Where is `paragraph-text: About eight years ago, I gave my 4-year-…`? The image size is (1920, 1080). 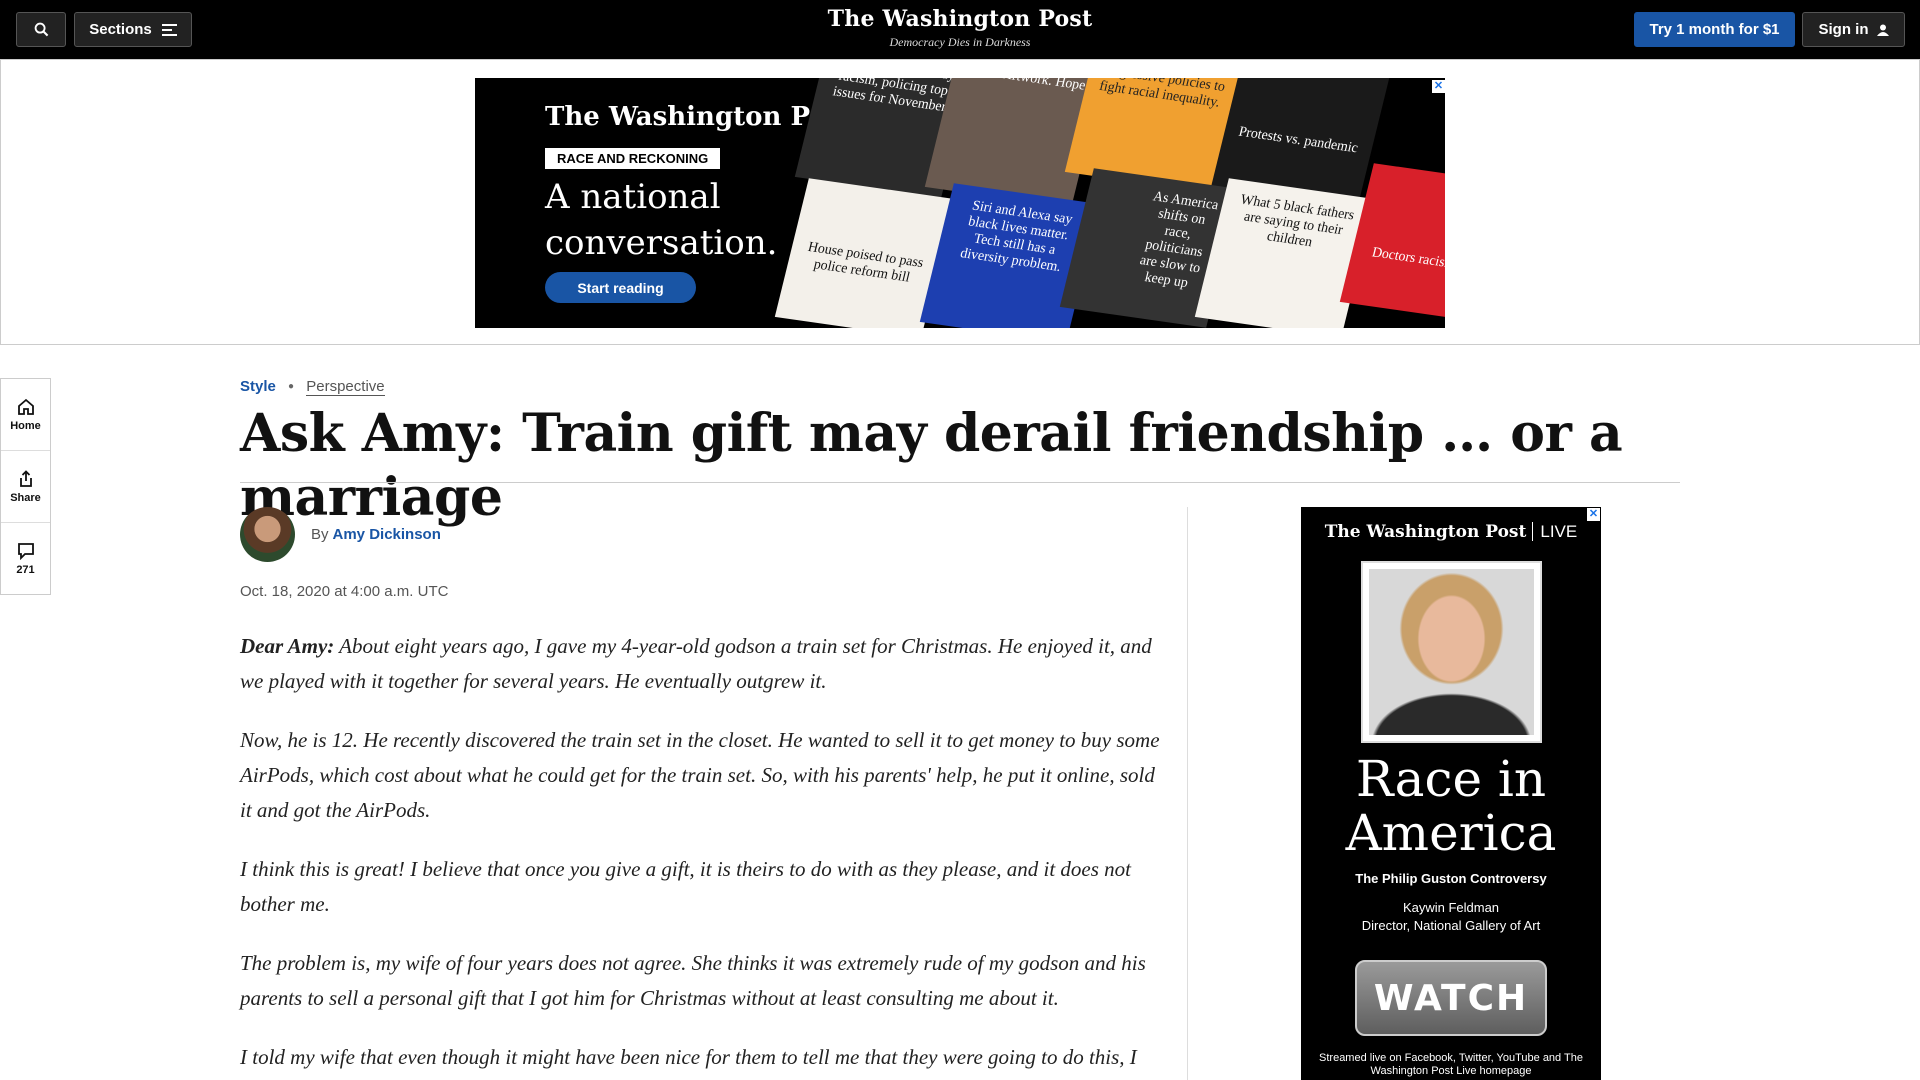 paragraph-text: About eight years ago, I gave my 4-year-… is located at coordinates (696, 663).